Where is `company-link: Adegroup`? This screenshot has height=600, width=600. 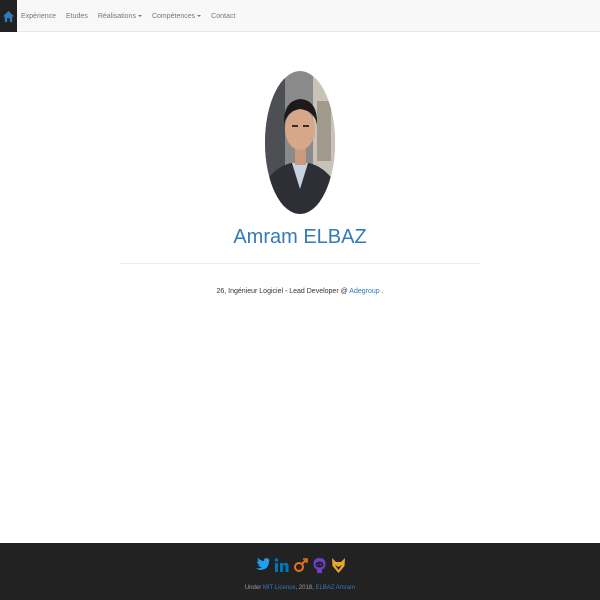
company-link: Adegroup is located at coordinates (364, 291).